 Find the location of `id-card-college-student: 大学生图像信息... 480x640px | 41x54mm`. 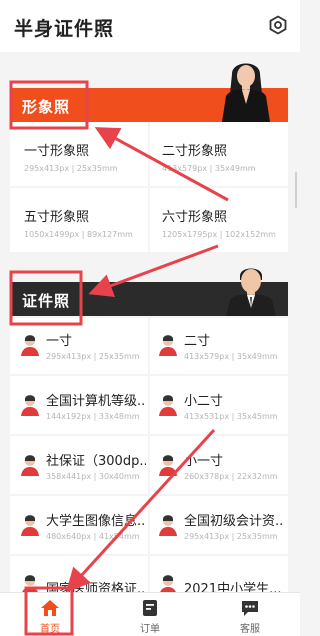

id-card-college-student: 大学生图像信息... 480x640px | 41x54mm is located at coordinates (79, 525).